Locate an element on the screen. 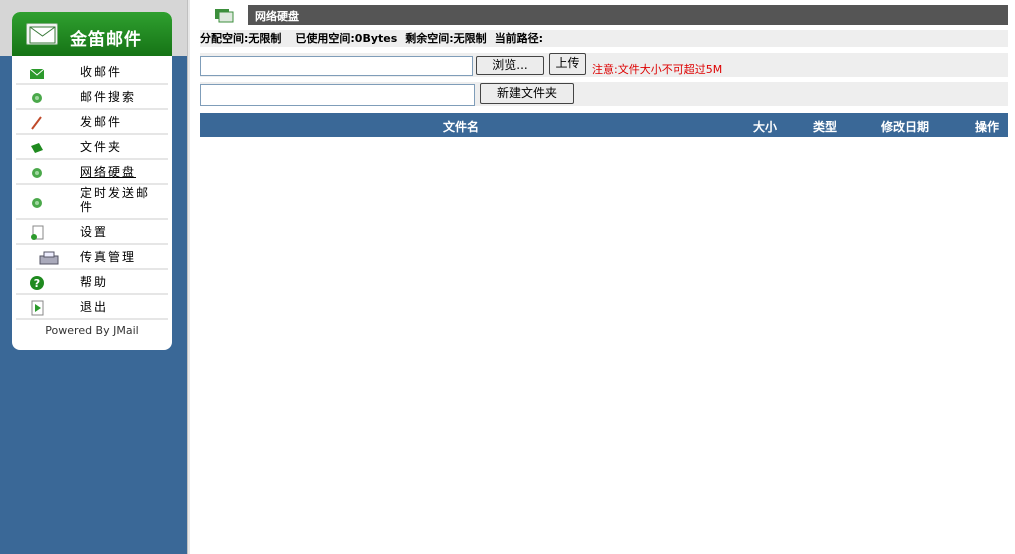  mail-envelope-icon is located at coordinates (42, 34).